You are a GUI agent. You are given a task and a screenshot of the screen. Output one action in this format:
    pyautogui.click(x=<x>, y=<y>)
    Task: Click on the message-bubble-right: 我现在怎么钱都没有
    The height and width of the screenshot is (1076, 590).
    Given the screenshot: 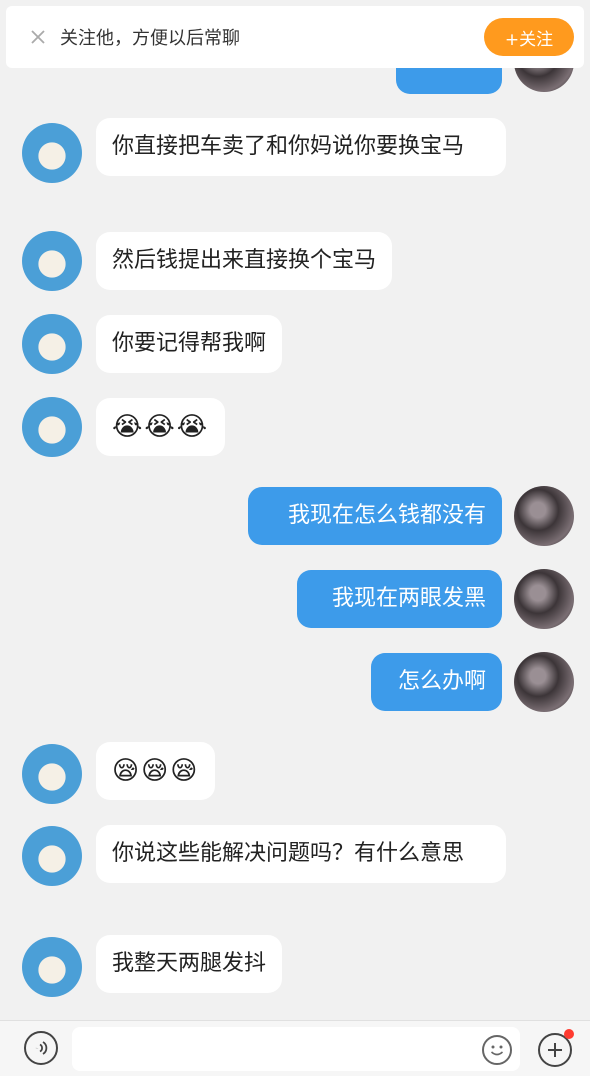 What is the action you would take?
    pyautogui.click(x=375, y=516)
    